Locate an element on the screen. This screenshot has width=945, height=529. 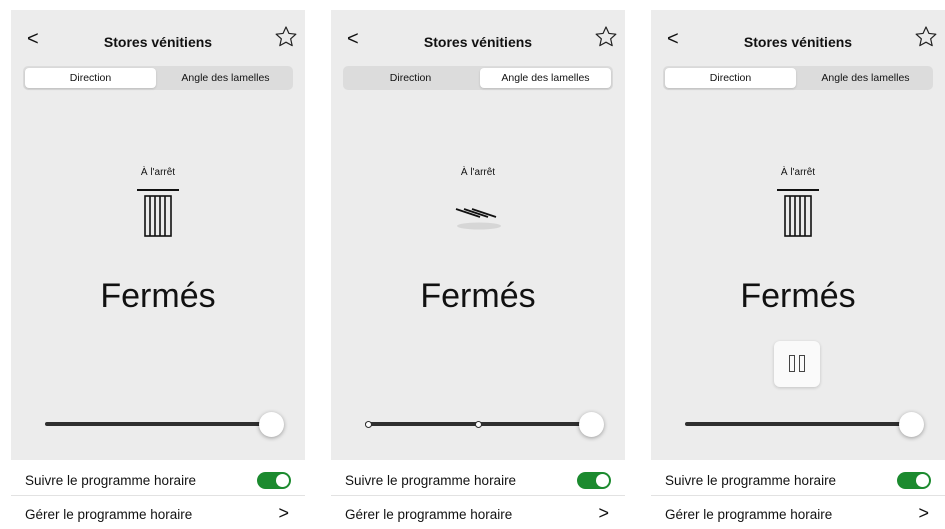
slat-angle-icon is located at coordinates (478, 219).